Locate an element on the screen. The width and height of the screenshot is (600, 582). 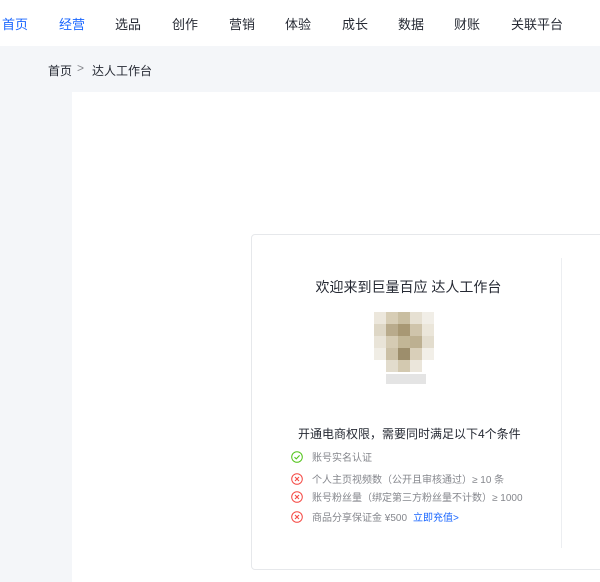
condition-item: 个人主页视频数（公开且审核通过）≥ 10 条 is located at coordinates (398, 480).